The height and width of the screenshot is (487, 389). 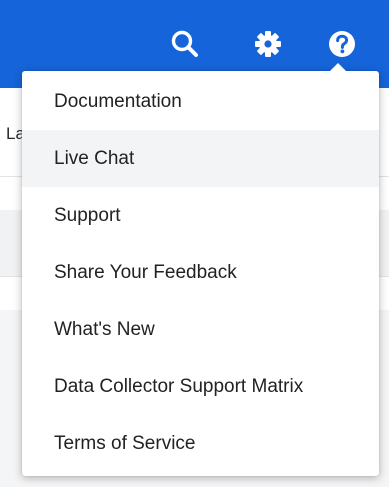 What do you see at coordinates (200, 215) in the screenshot?
I see `menu-item-support: Support` at bounding box center [200, 215].